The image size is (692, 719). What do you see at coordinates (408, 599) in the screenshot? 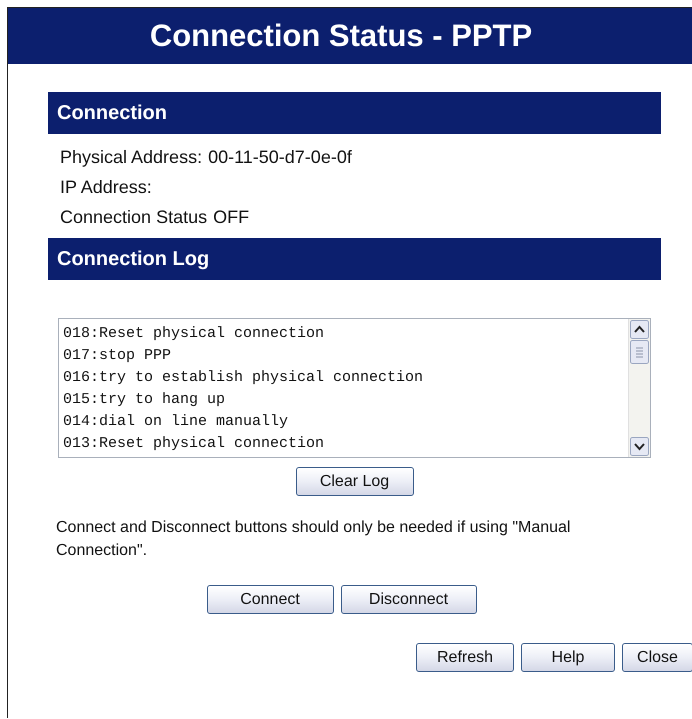
I see `disconnect-button: Disconnect` at bounding box center [408, 599].